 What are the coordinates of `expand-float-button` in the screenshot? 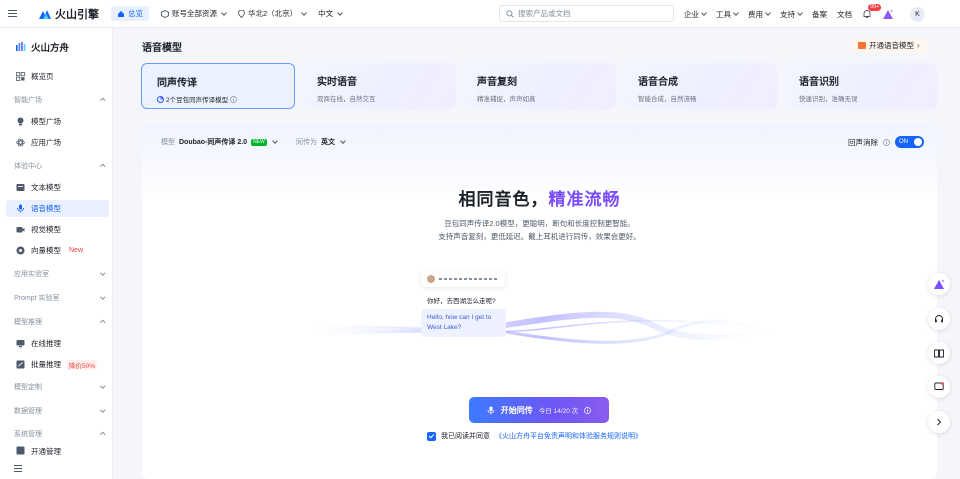 It's located at (939, 422).